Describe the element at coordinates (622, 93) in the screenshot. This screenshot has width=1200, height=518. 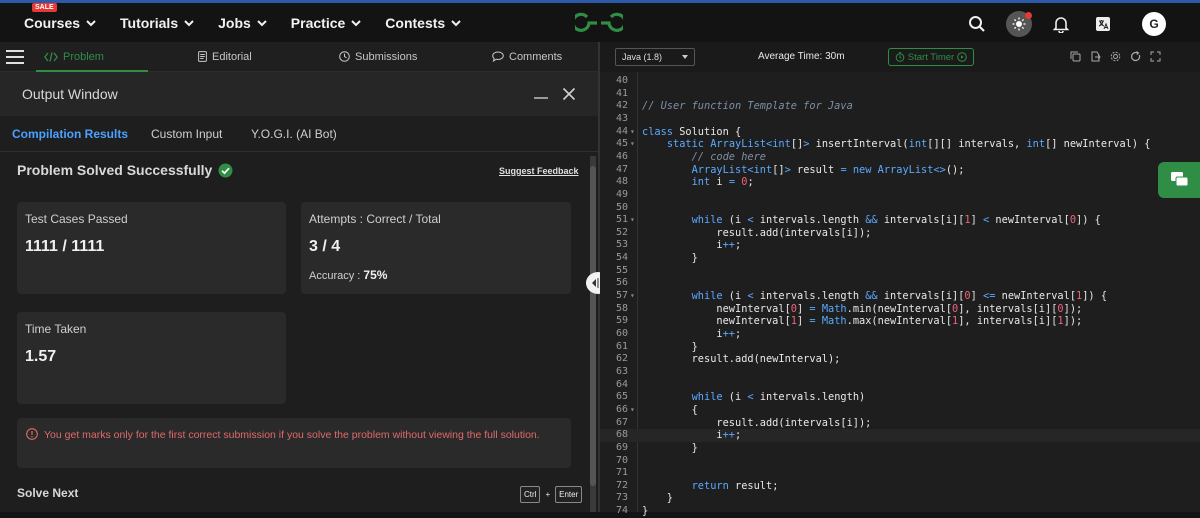
I see `line-number: 41` at that location.